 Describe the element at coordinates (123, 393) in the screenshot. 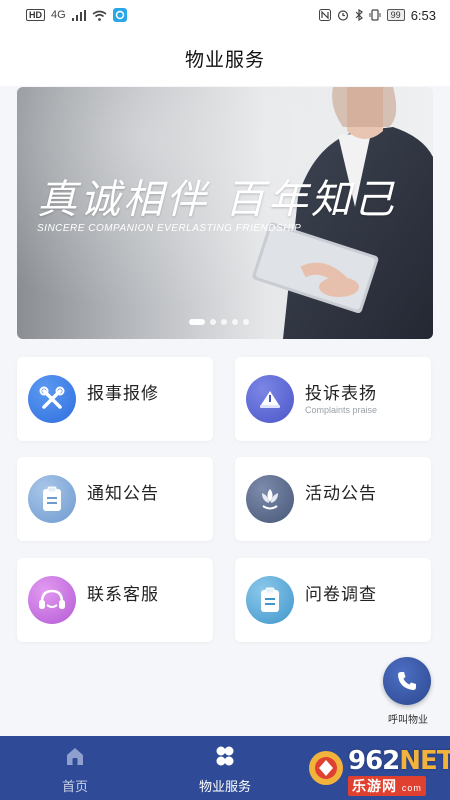

I see `service-label: 报事报修` at that location.